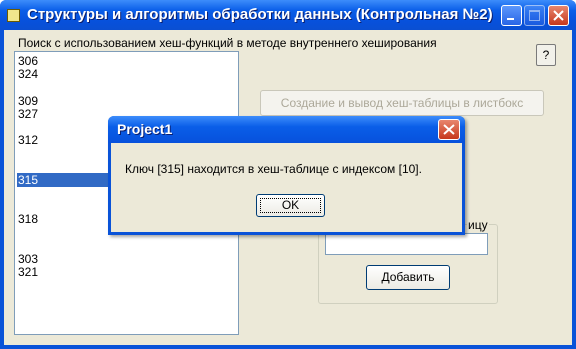  Describe the element at coordinates (127, 272) in the screenshot. I see `list-item: 321` at that location.